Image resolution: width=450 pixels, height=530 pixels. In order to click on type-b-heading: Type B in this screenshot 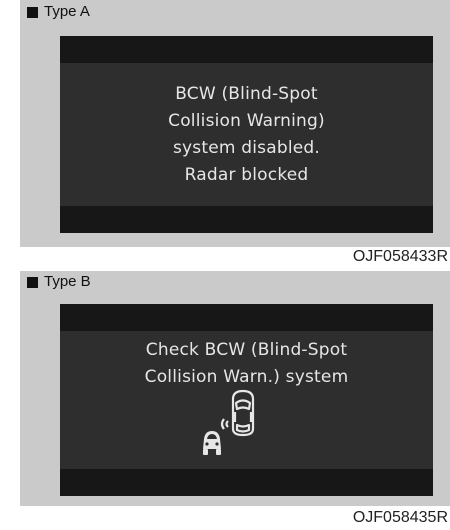, I will do `click(59, 282)`.